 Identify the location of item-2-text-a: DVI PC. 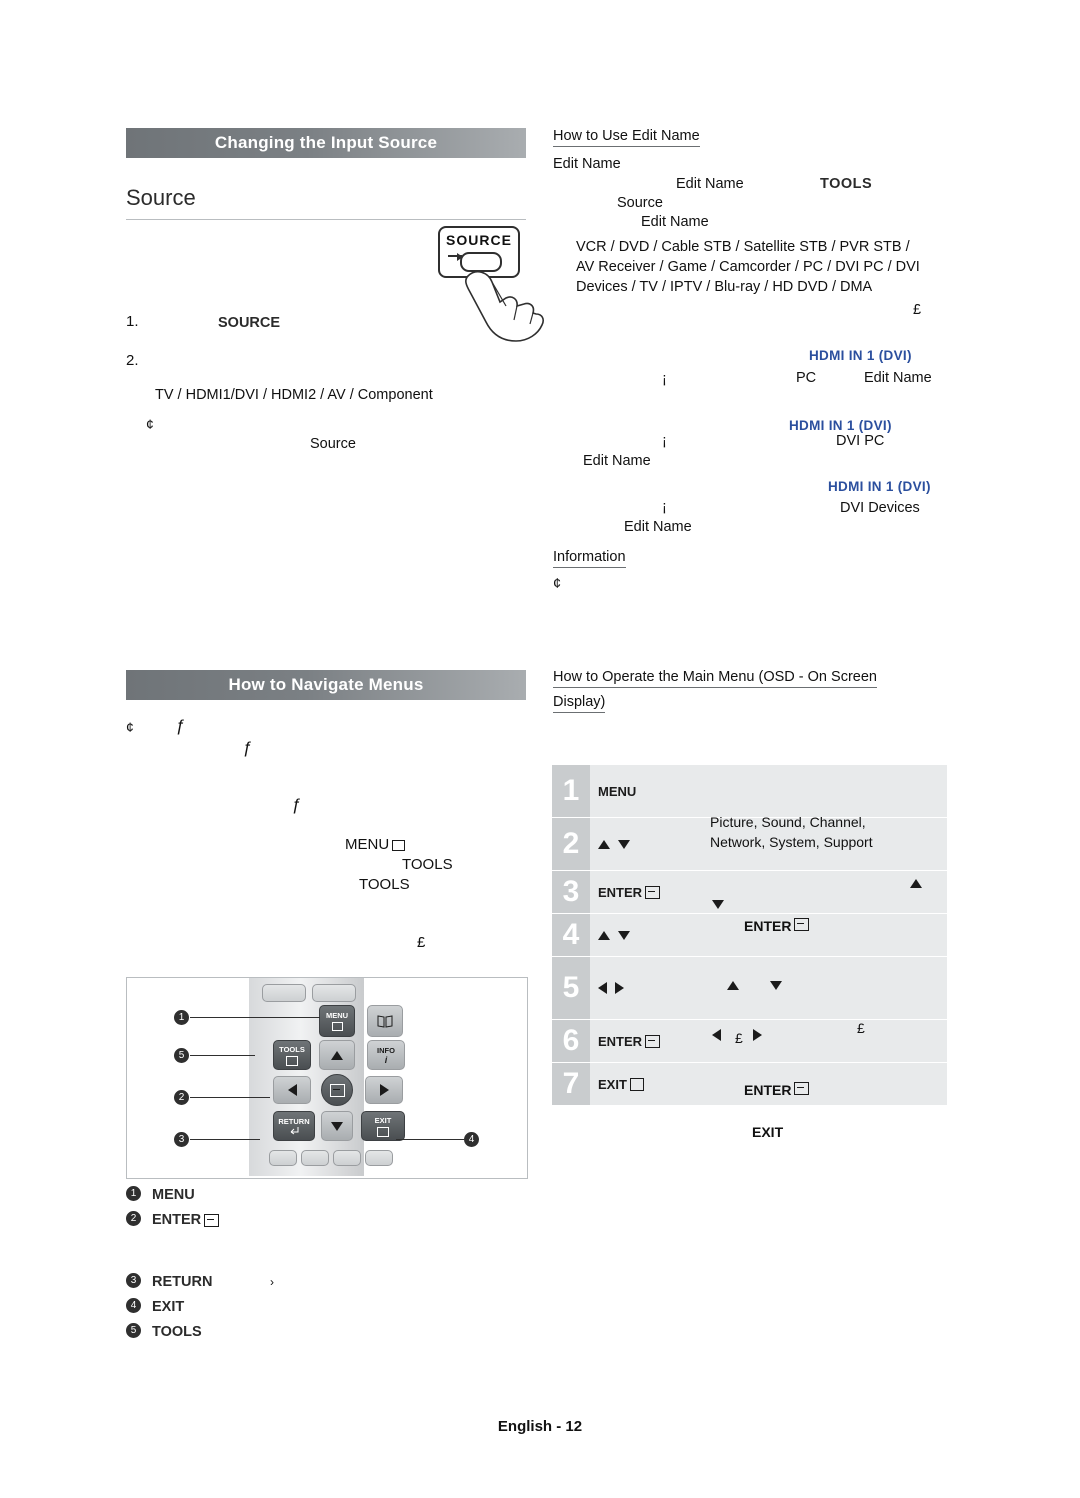
(860, 441).